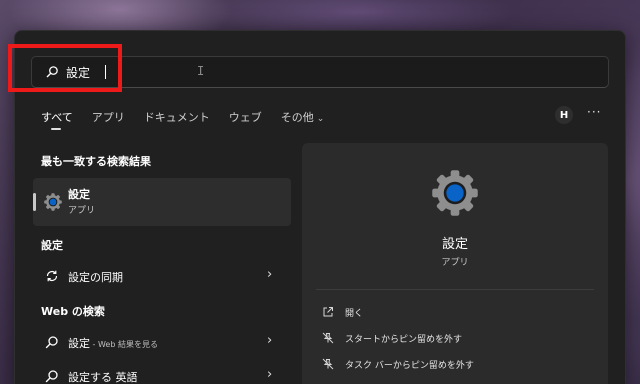 The width and height of the screenshot is (640, 384). Describe the element at coordinates (96, 161) in the screenshot. I see `best-match-heading: 最も一致する検索結果` at that location.